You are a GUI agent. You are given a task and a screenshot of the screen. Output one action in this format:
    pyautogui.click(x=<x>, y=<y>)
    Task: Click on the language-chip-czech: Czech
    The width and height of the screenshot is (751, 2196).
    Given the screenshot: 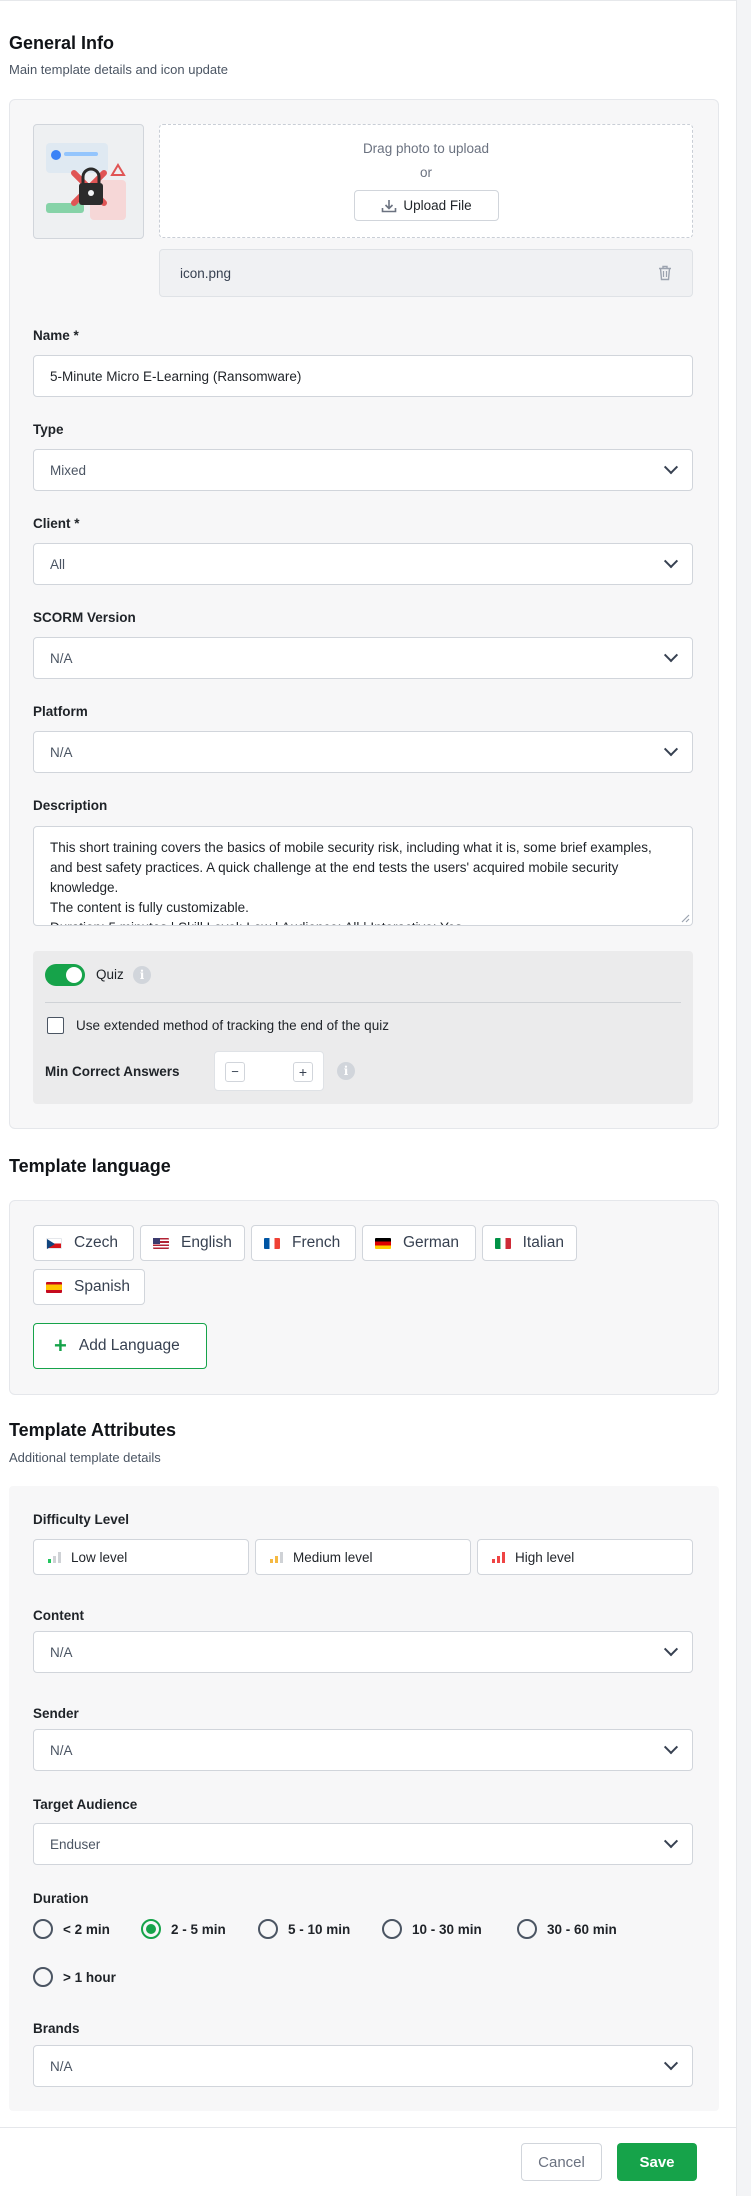 What is the action you would take?
    pyautogui.click(x=83, y=1243)
    